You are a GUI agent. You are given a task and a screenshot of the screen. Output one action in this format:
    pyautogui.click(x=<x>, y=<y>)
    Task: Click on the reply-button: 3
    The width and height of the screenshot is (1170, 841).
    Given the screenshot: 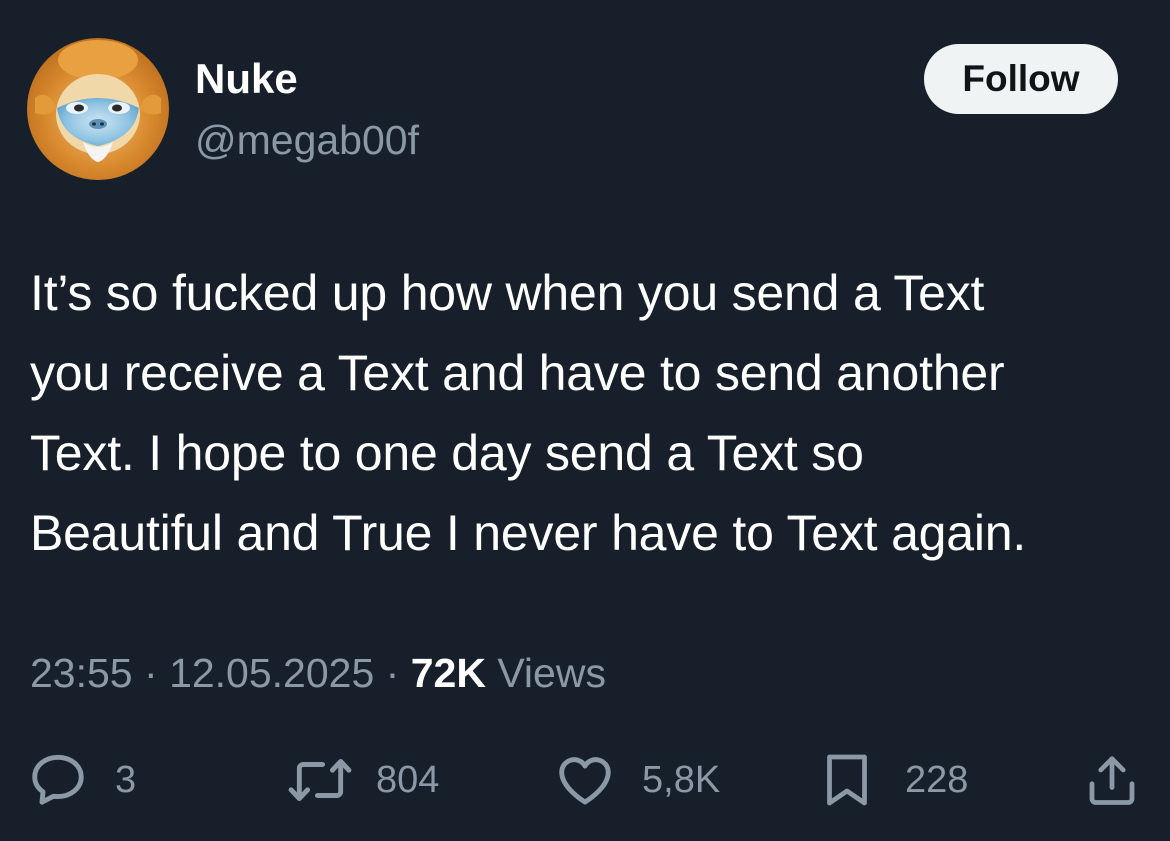 What is the action you would take?
    pyautogui.click(x=81, y=780)
    